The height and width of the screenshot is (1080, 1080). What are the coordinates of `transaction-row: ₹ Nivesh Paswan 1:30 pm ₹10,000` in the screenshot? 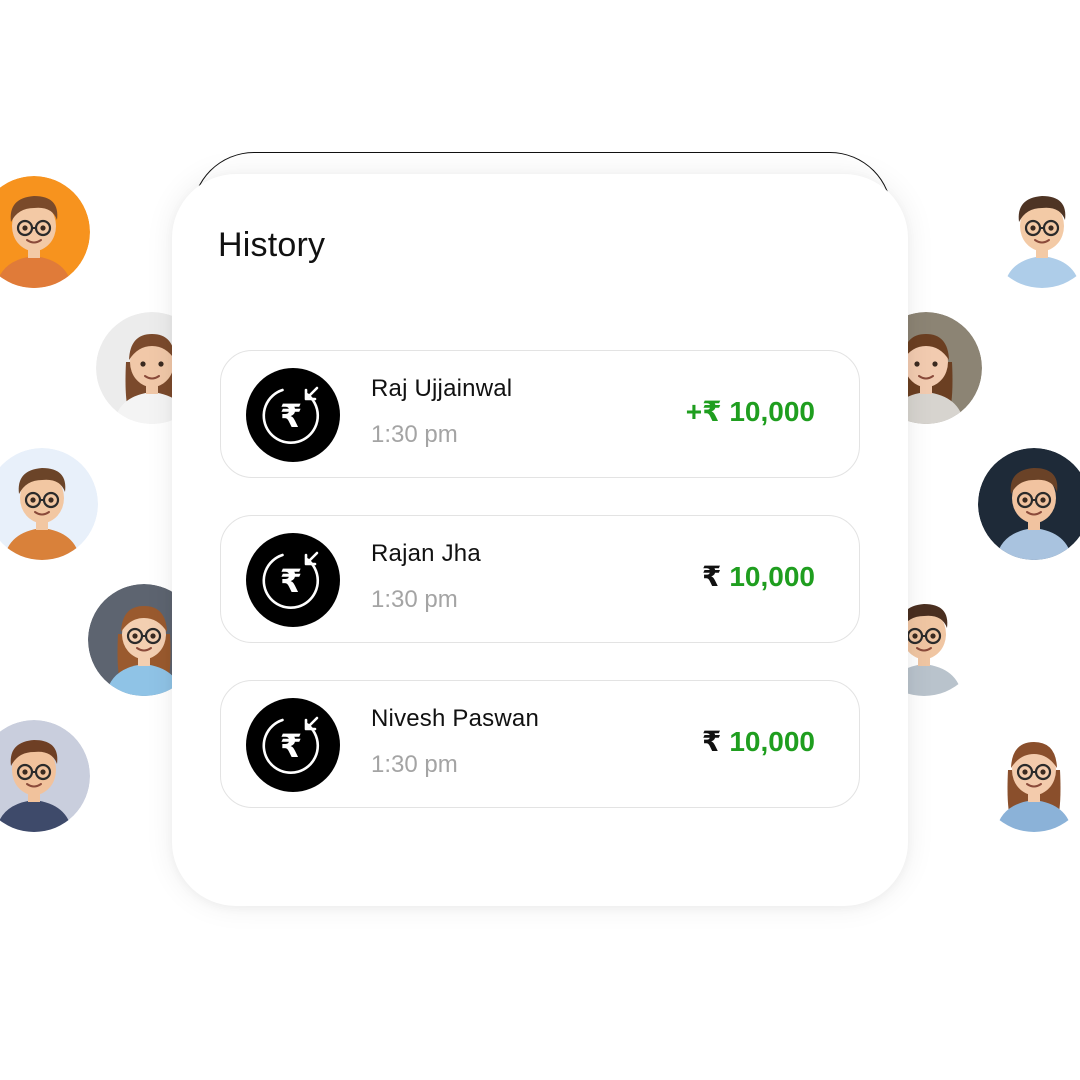 It's located at (540, 744).